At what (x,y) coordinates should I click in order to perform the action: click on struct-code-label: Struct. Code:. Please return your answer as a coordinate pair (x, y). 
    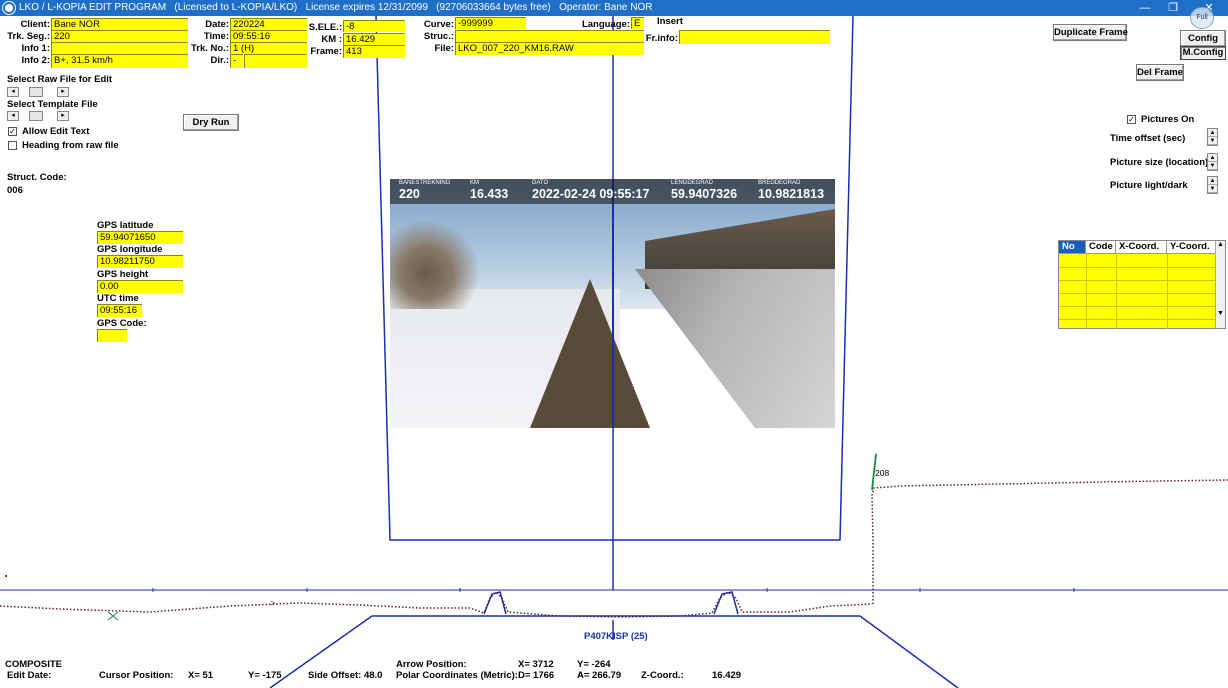
    Looking at the image, I should click on (37, 177).